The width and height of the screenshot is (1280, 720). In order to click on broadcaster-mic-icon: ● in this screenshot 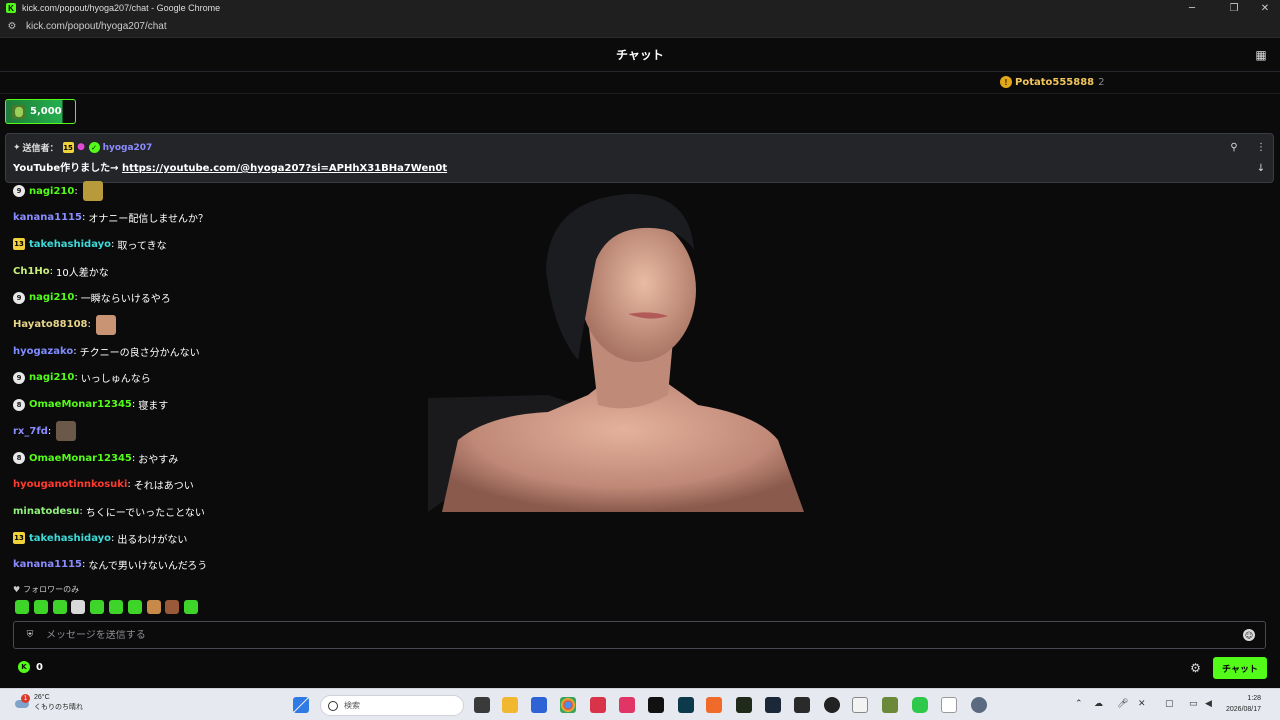, I will do `click(81, 147)`.